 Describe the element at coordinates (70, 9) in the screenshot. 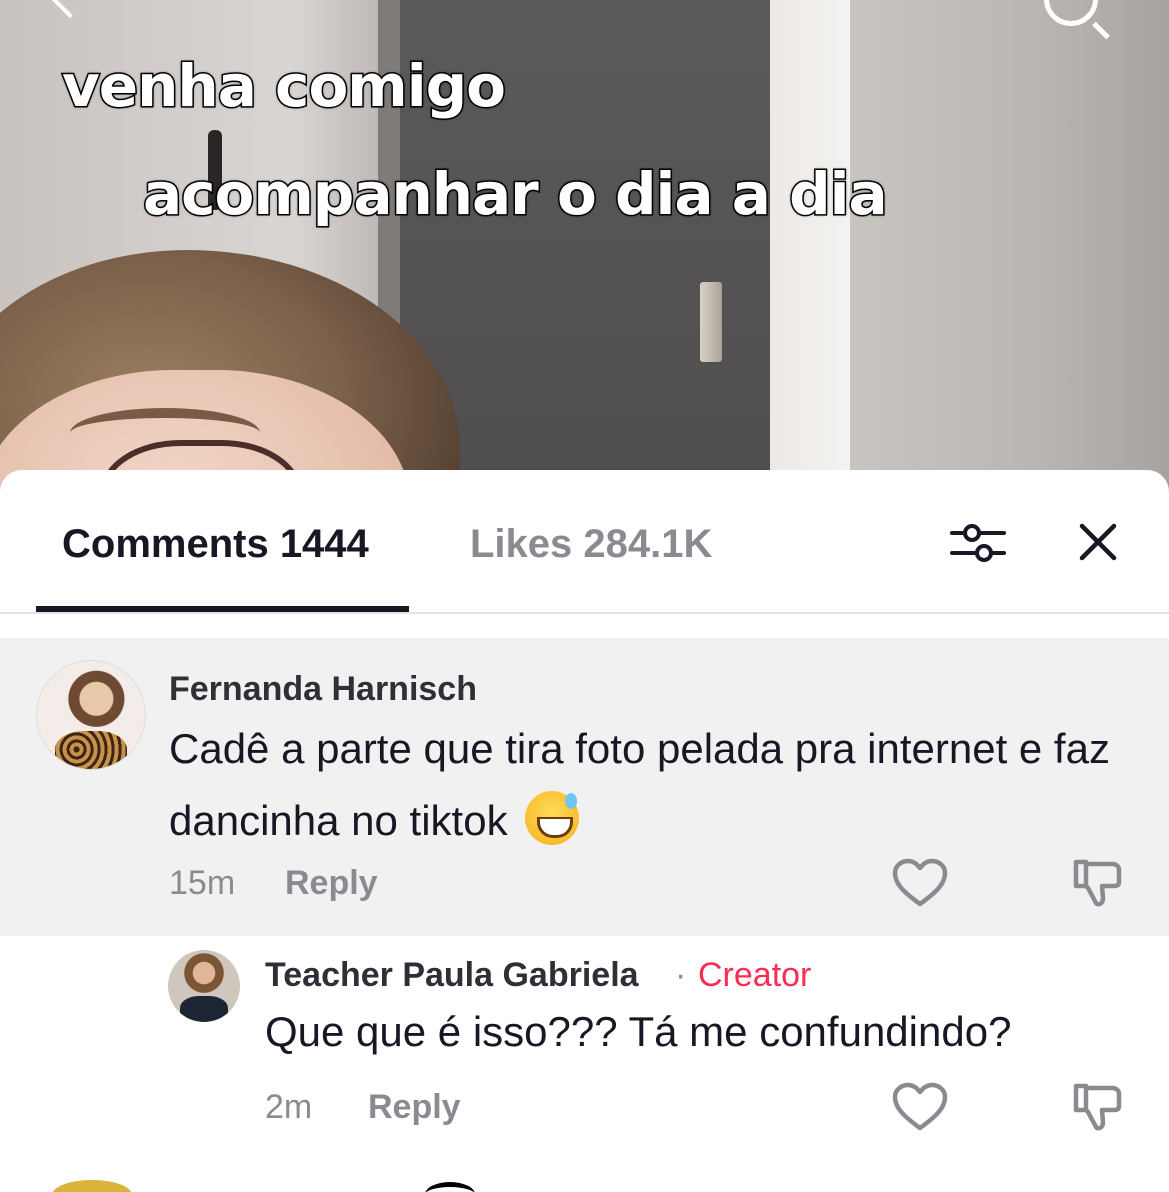

I see `back-icon` at that location.